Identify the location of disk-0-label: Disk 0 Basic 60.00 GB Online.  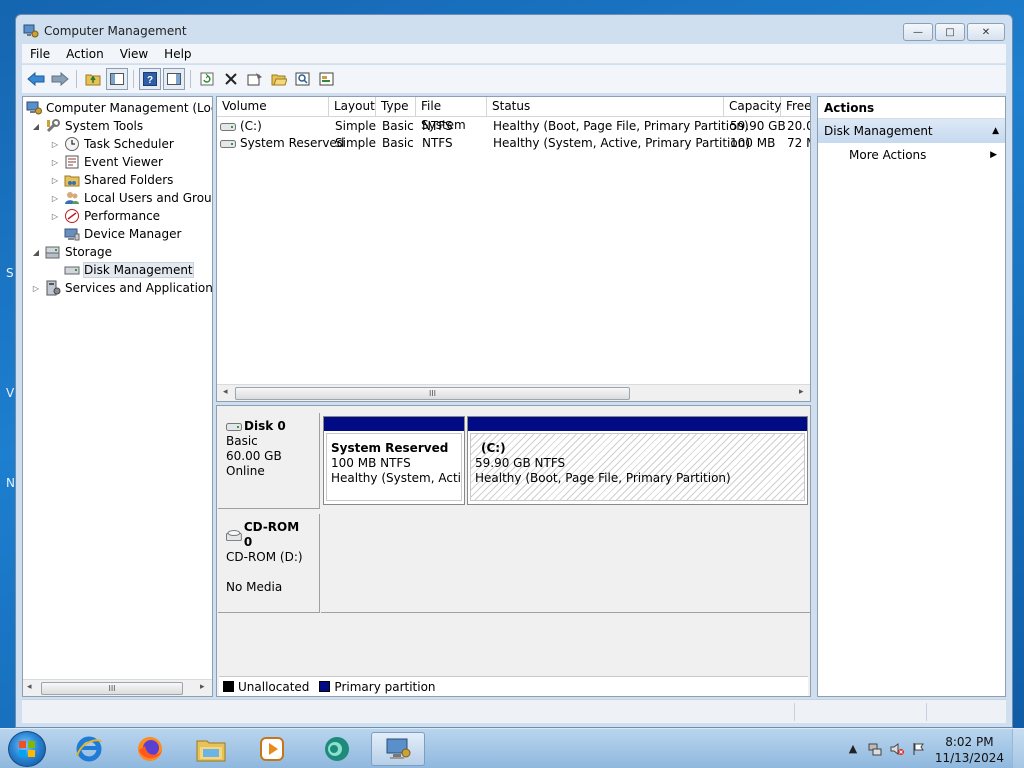
(269, 461).